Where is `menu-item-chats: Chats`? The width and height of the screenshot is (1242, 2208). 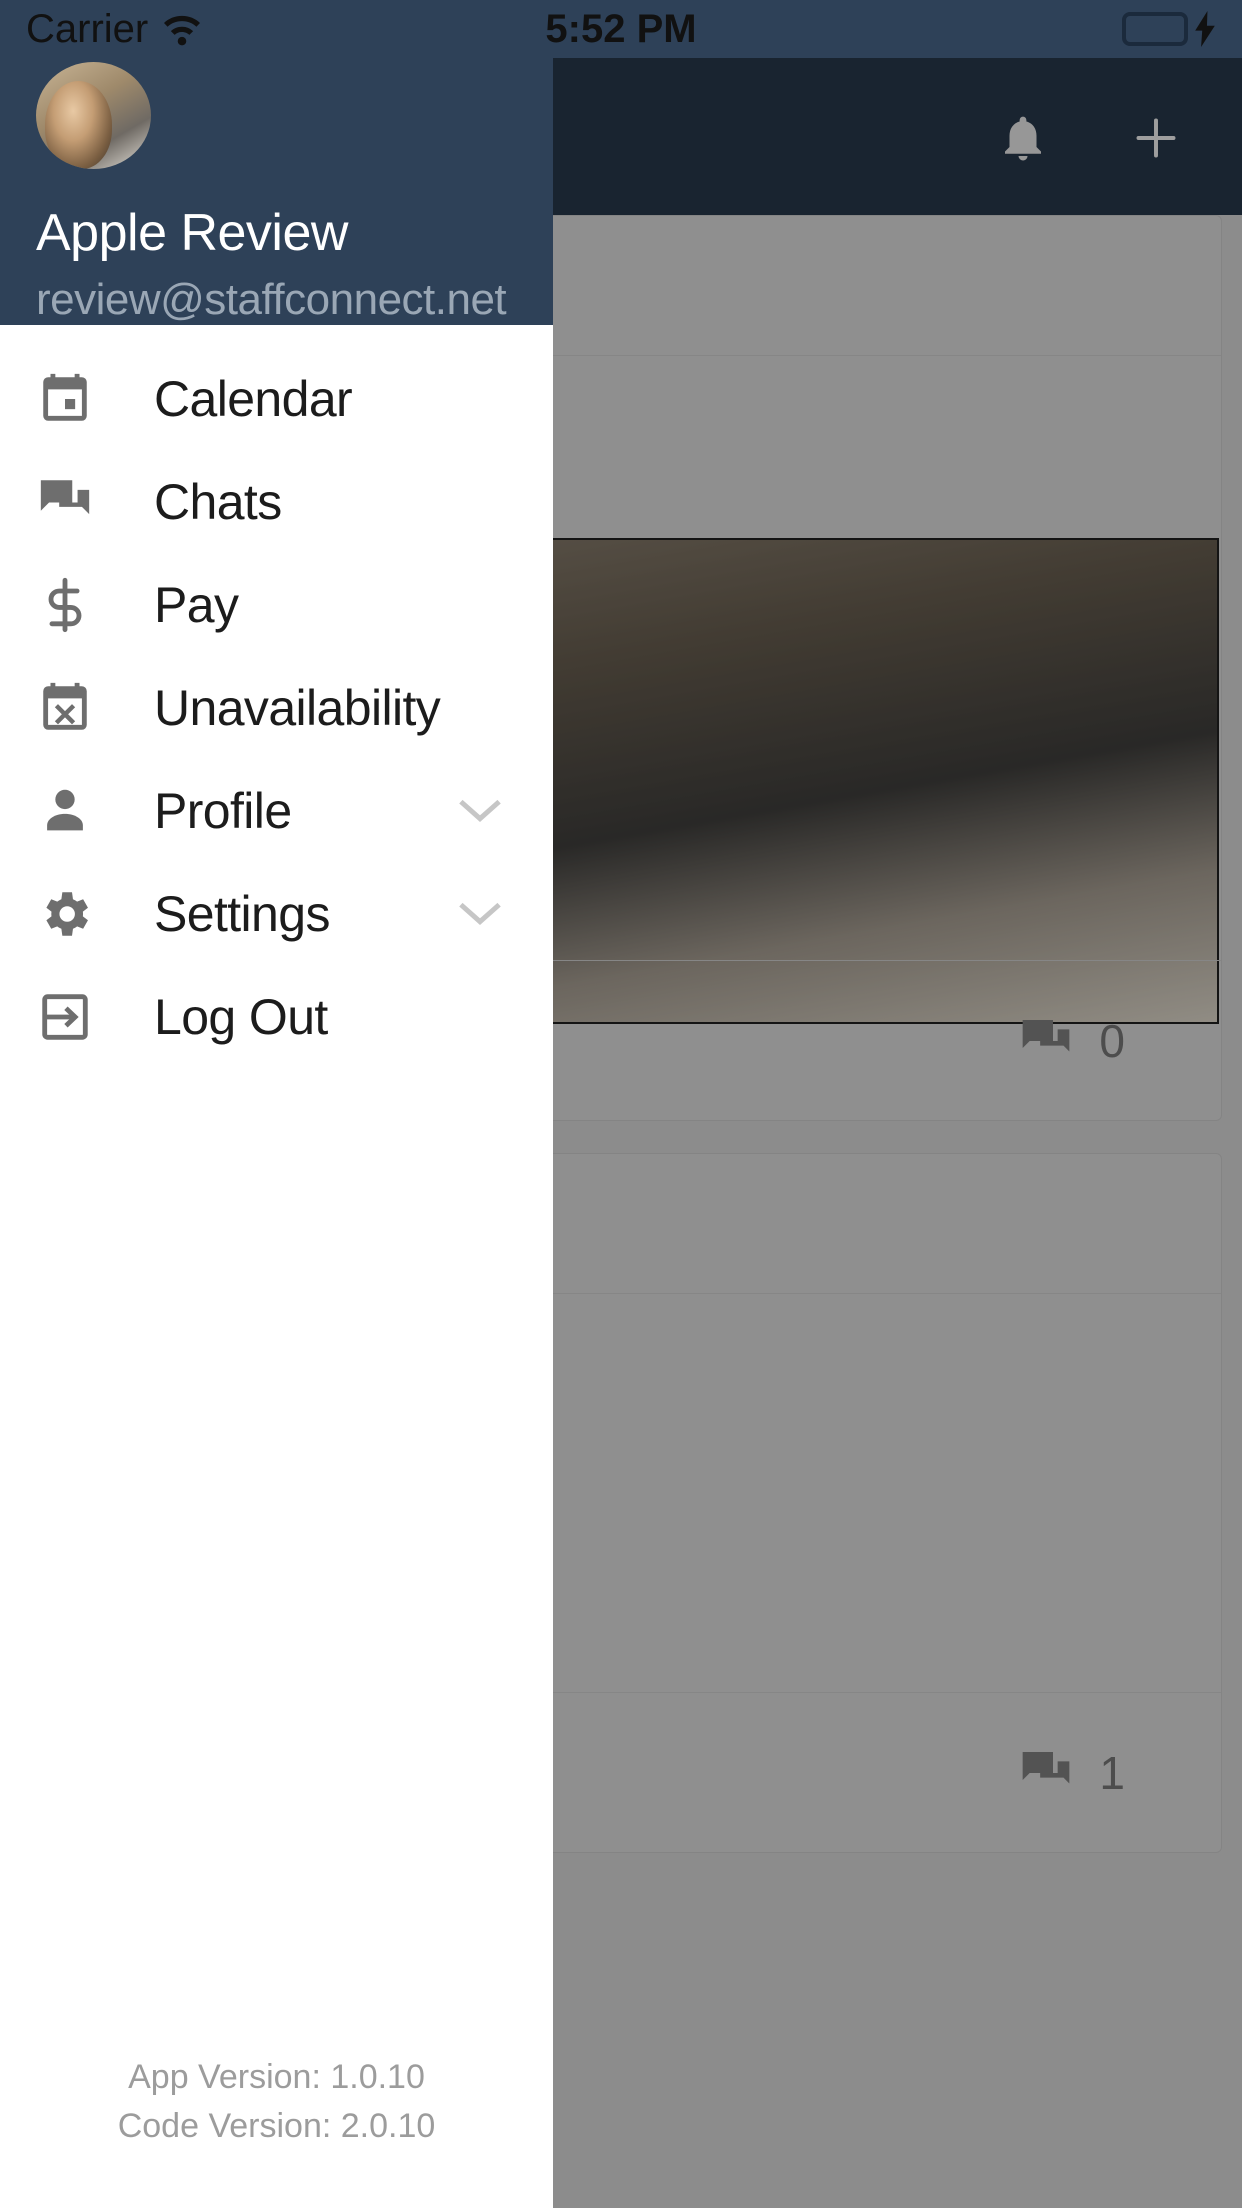
menu-item-chats: Chats is located at coordinates (276, 501).